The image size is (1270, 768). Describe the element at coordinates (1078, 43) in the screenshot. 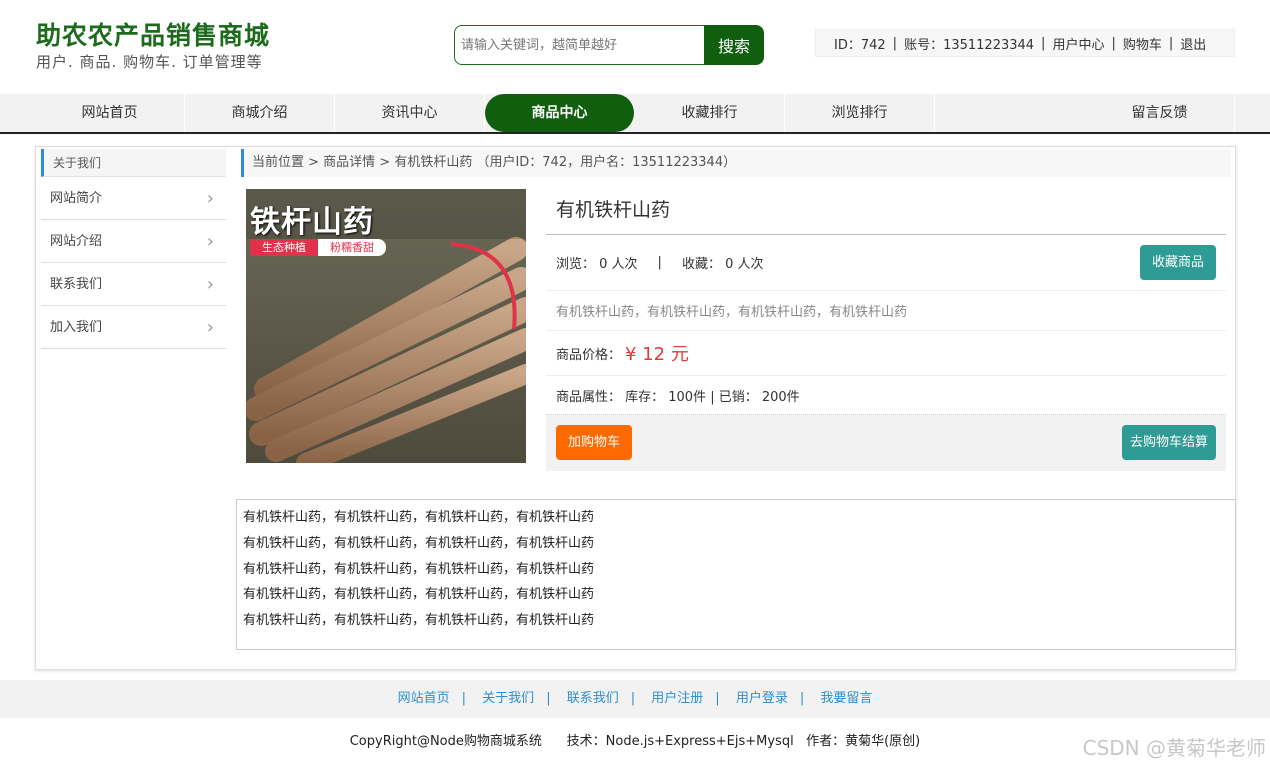

I see `user-center-link: 用户中心` at that location.